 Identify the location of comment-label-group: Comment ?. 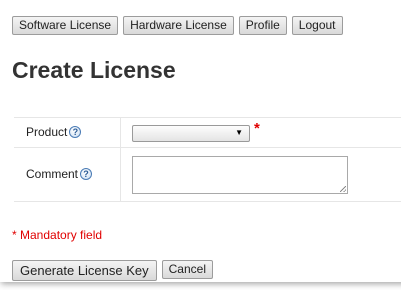
(59, 174).